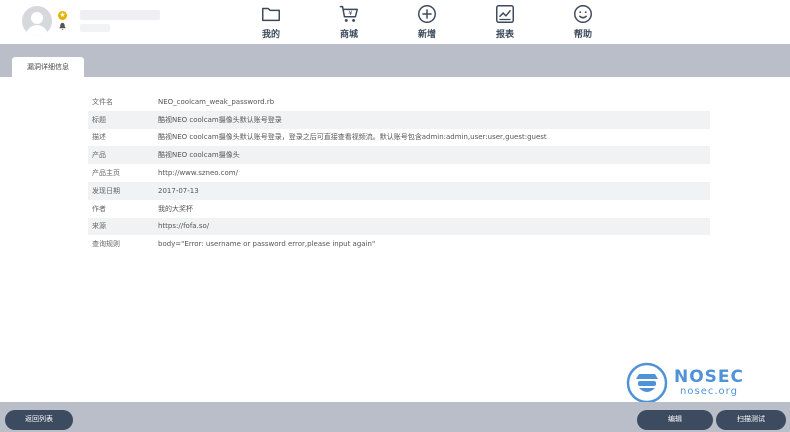  Describe the element at coordinates (102, 101) in the screenshot. I see `field-label: 文件名` at that location.